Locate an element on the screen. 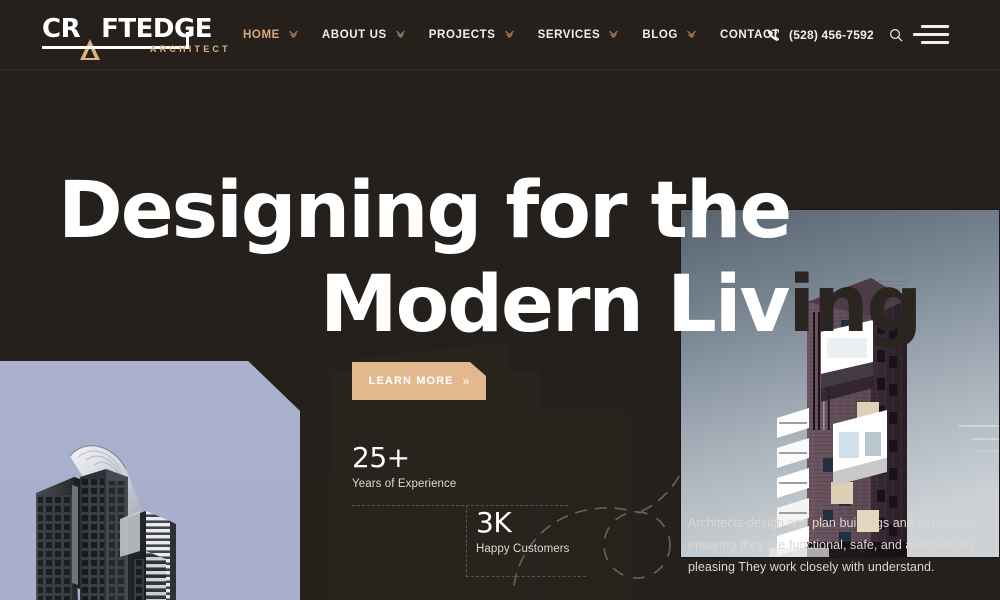 The image size is (1000, 600). logo-wordmark: CR FTEDGE is located at coordinates (134, 37).